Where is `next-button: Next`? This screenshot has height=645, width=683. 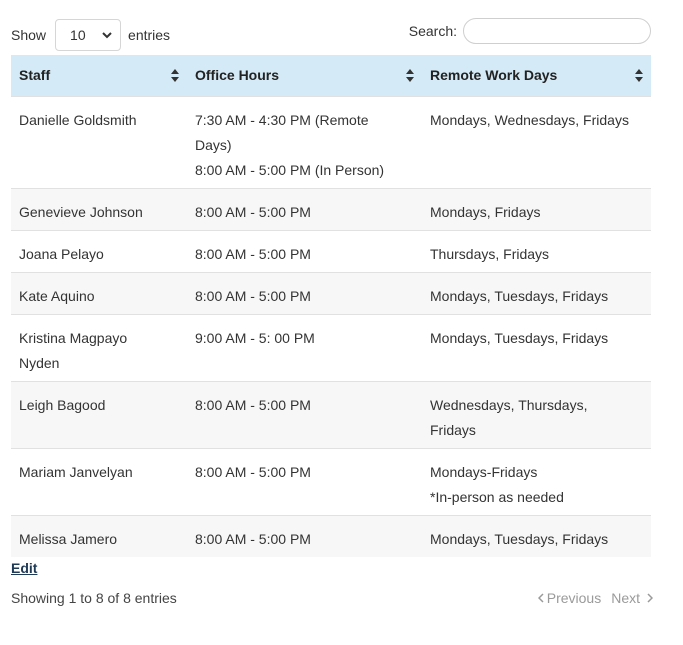 next-button: Next is located at coordinates (632, 598).